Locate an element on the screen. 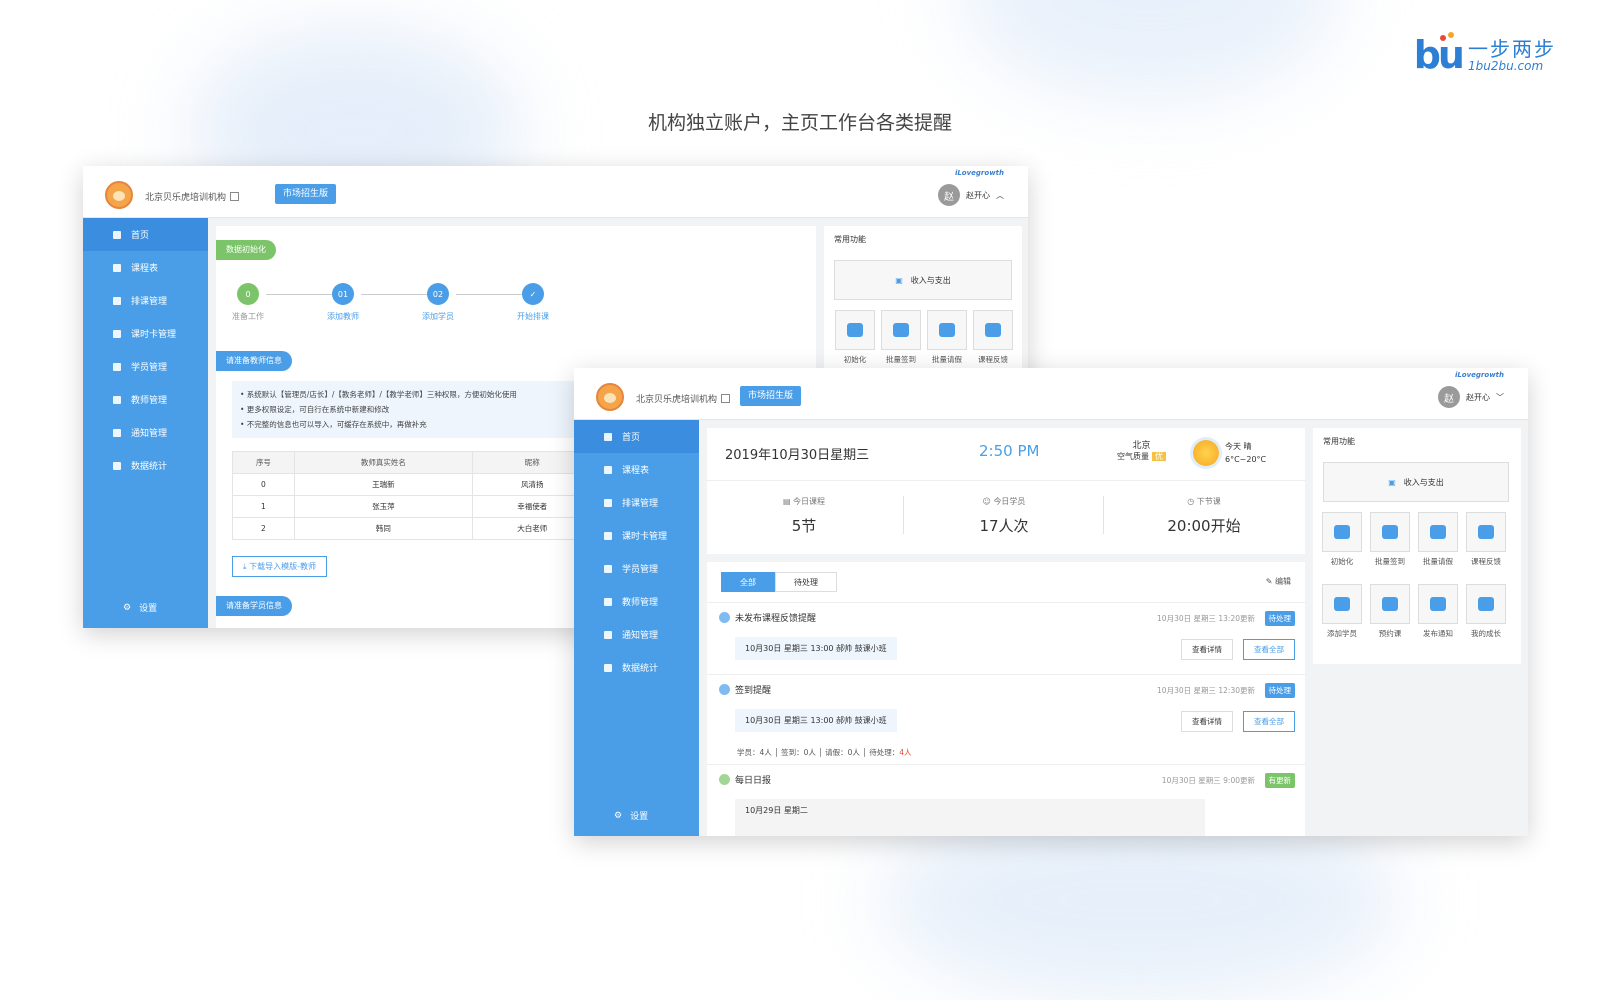 This screenshot has height=1000, width=1600. sidebar-item-label: 教师管理 is located at coordinates (149, 401).